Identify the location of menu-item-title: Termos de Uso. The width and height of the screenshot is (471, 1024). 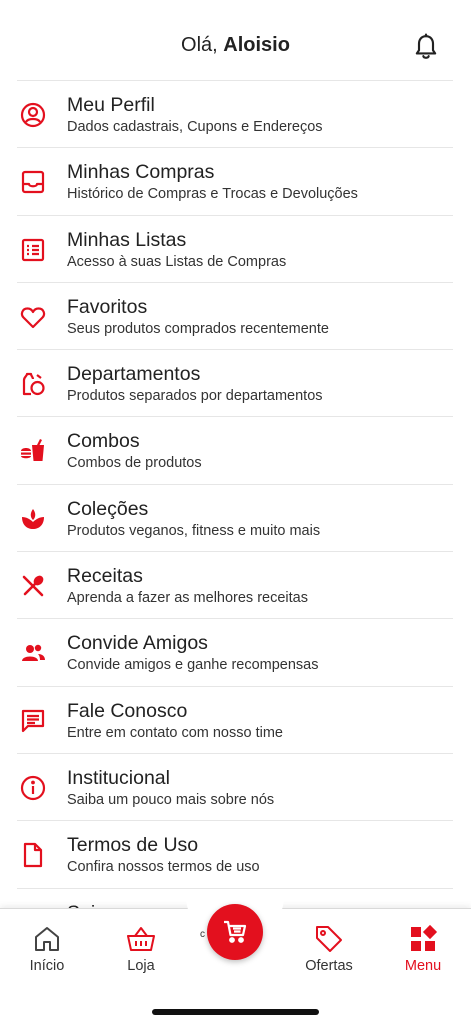
(133, 845).